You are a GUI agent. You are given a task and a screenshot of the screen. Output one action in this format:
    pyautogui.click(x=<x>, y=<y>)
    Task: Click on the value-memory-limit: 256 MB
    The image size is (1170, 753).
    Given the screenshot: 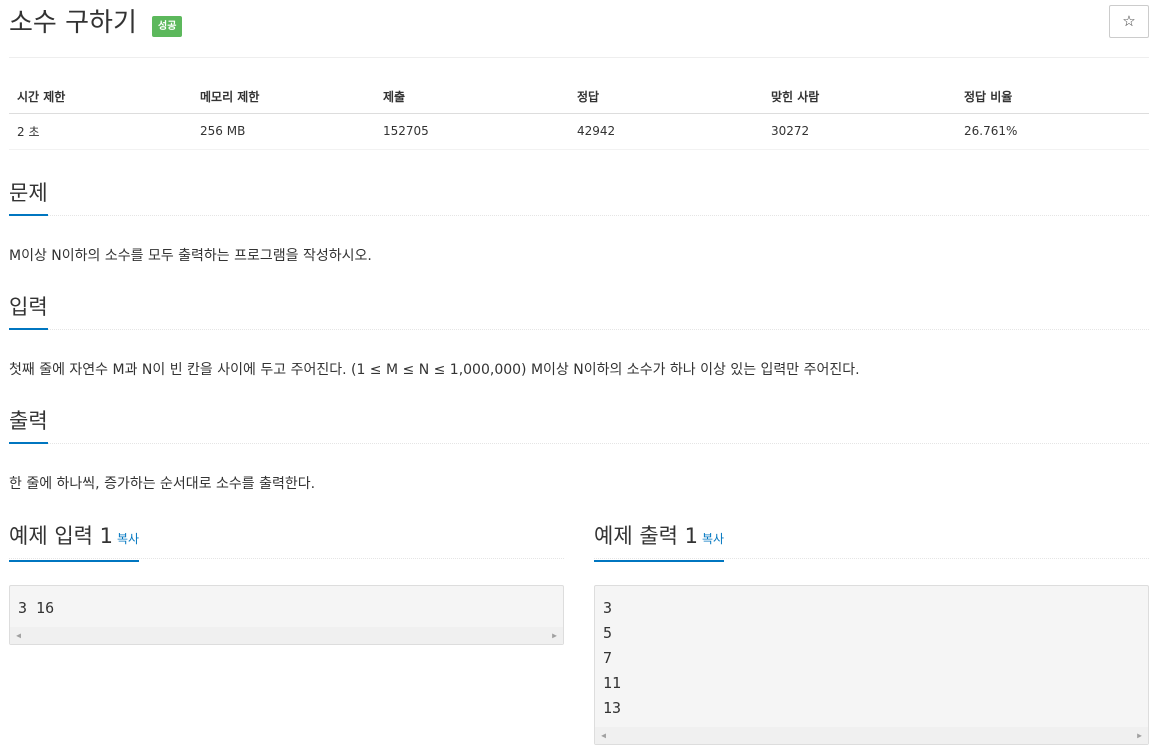 What is the action you would take?
    pyautogui.click(x=283, y=131)
    